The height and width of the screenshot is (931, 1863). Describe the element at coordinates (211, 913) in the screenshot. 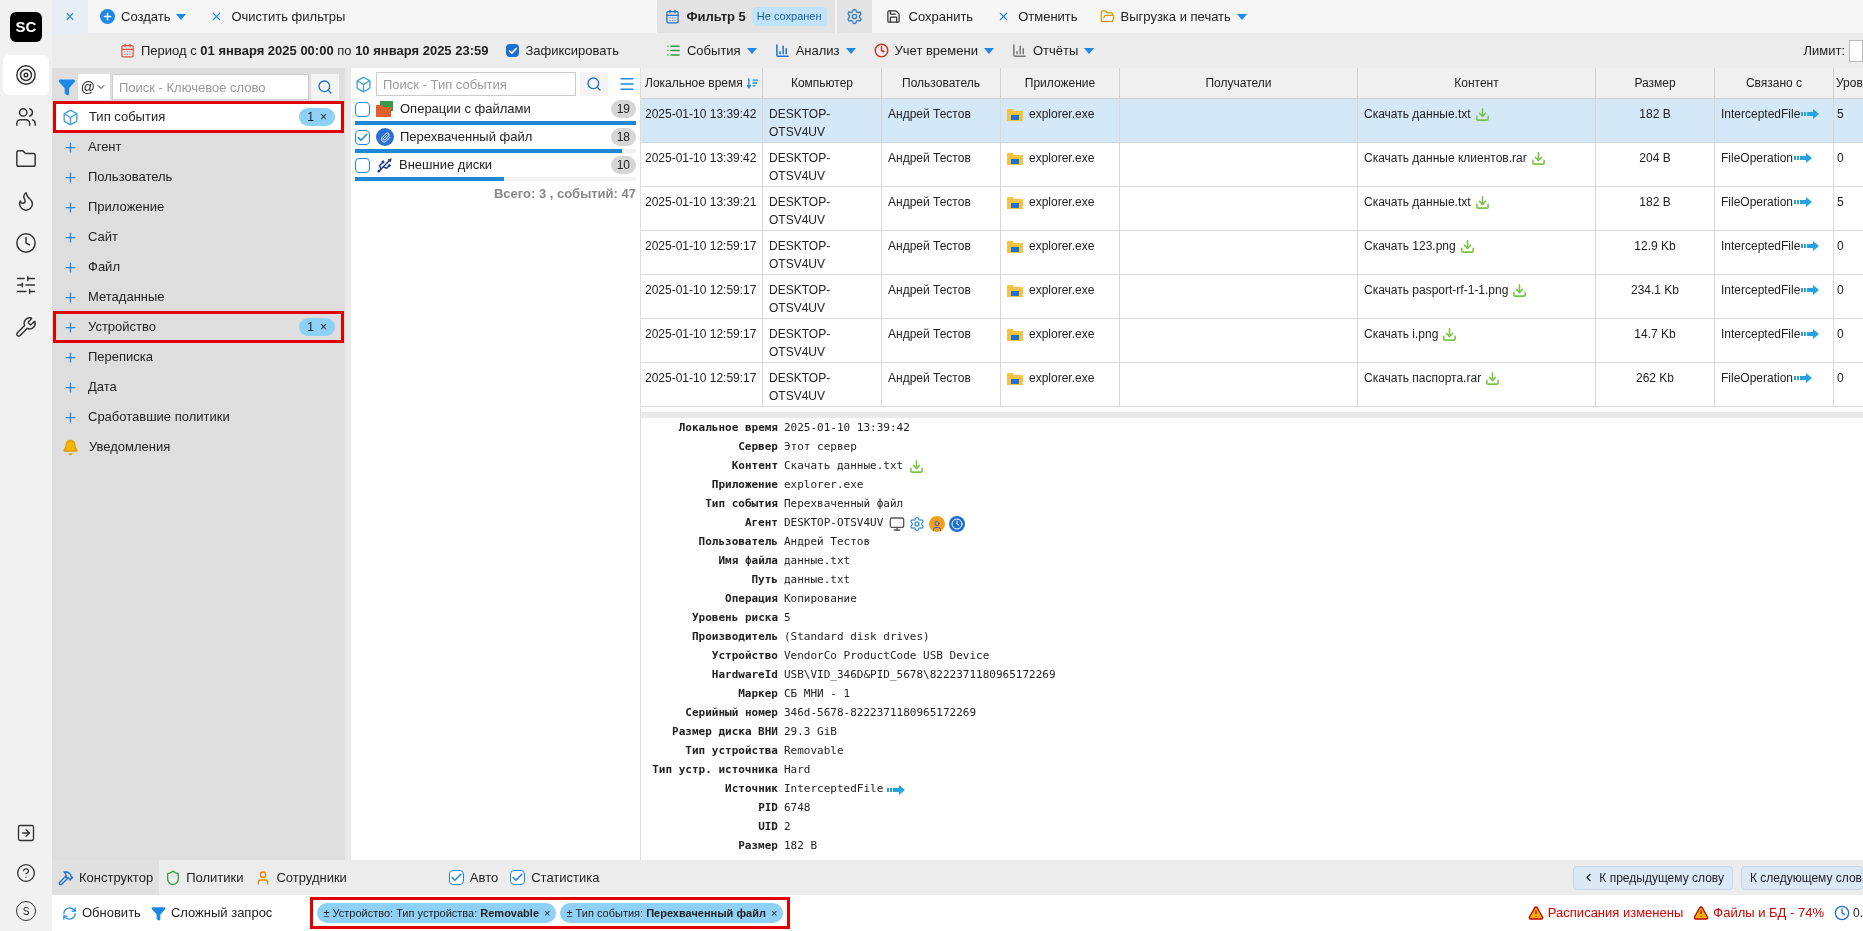

I see `complex-query-button: Сложный запрос` at that location.